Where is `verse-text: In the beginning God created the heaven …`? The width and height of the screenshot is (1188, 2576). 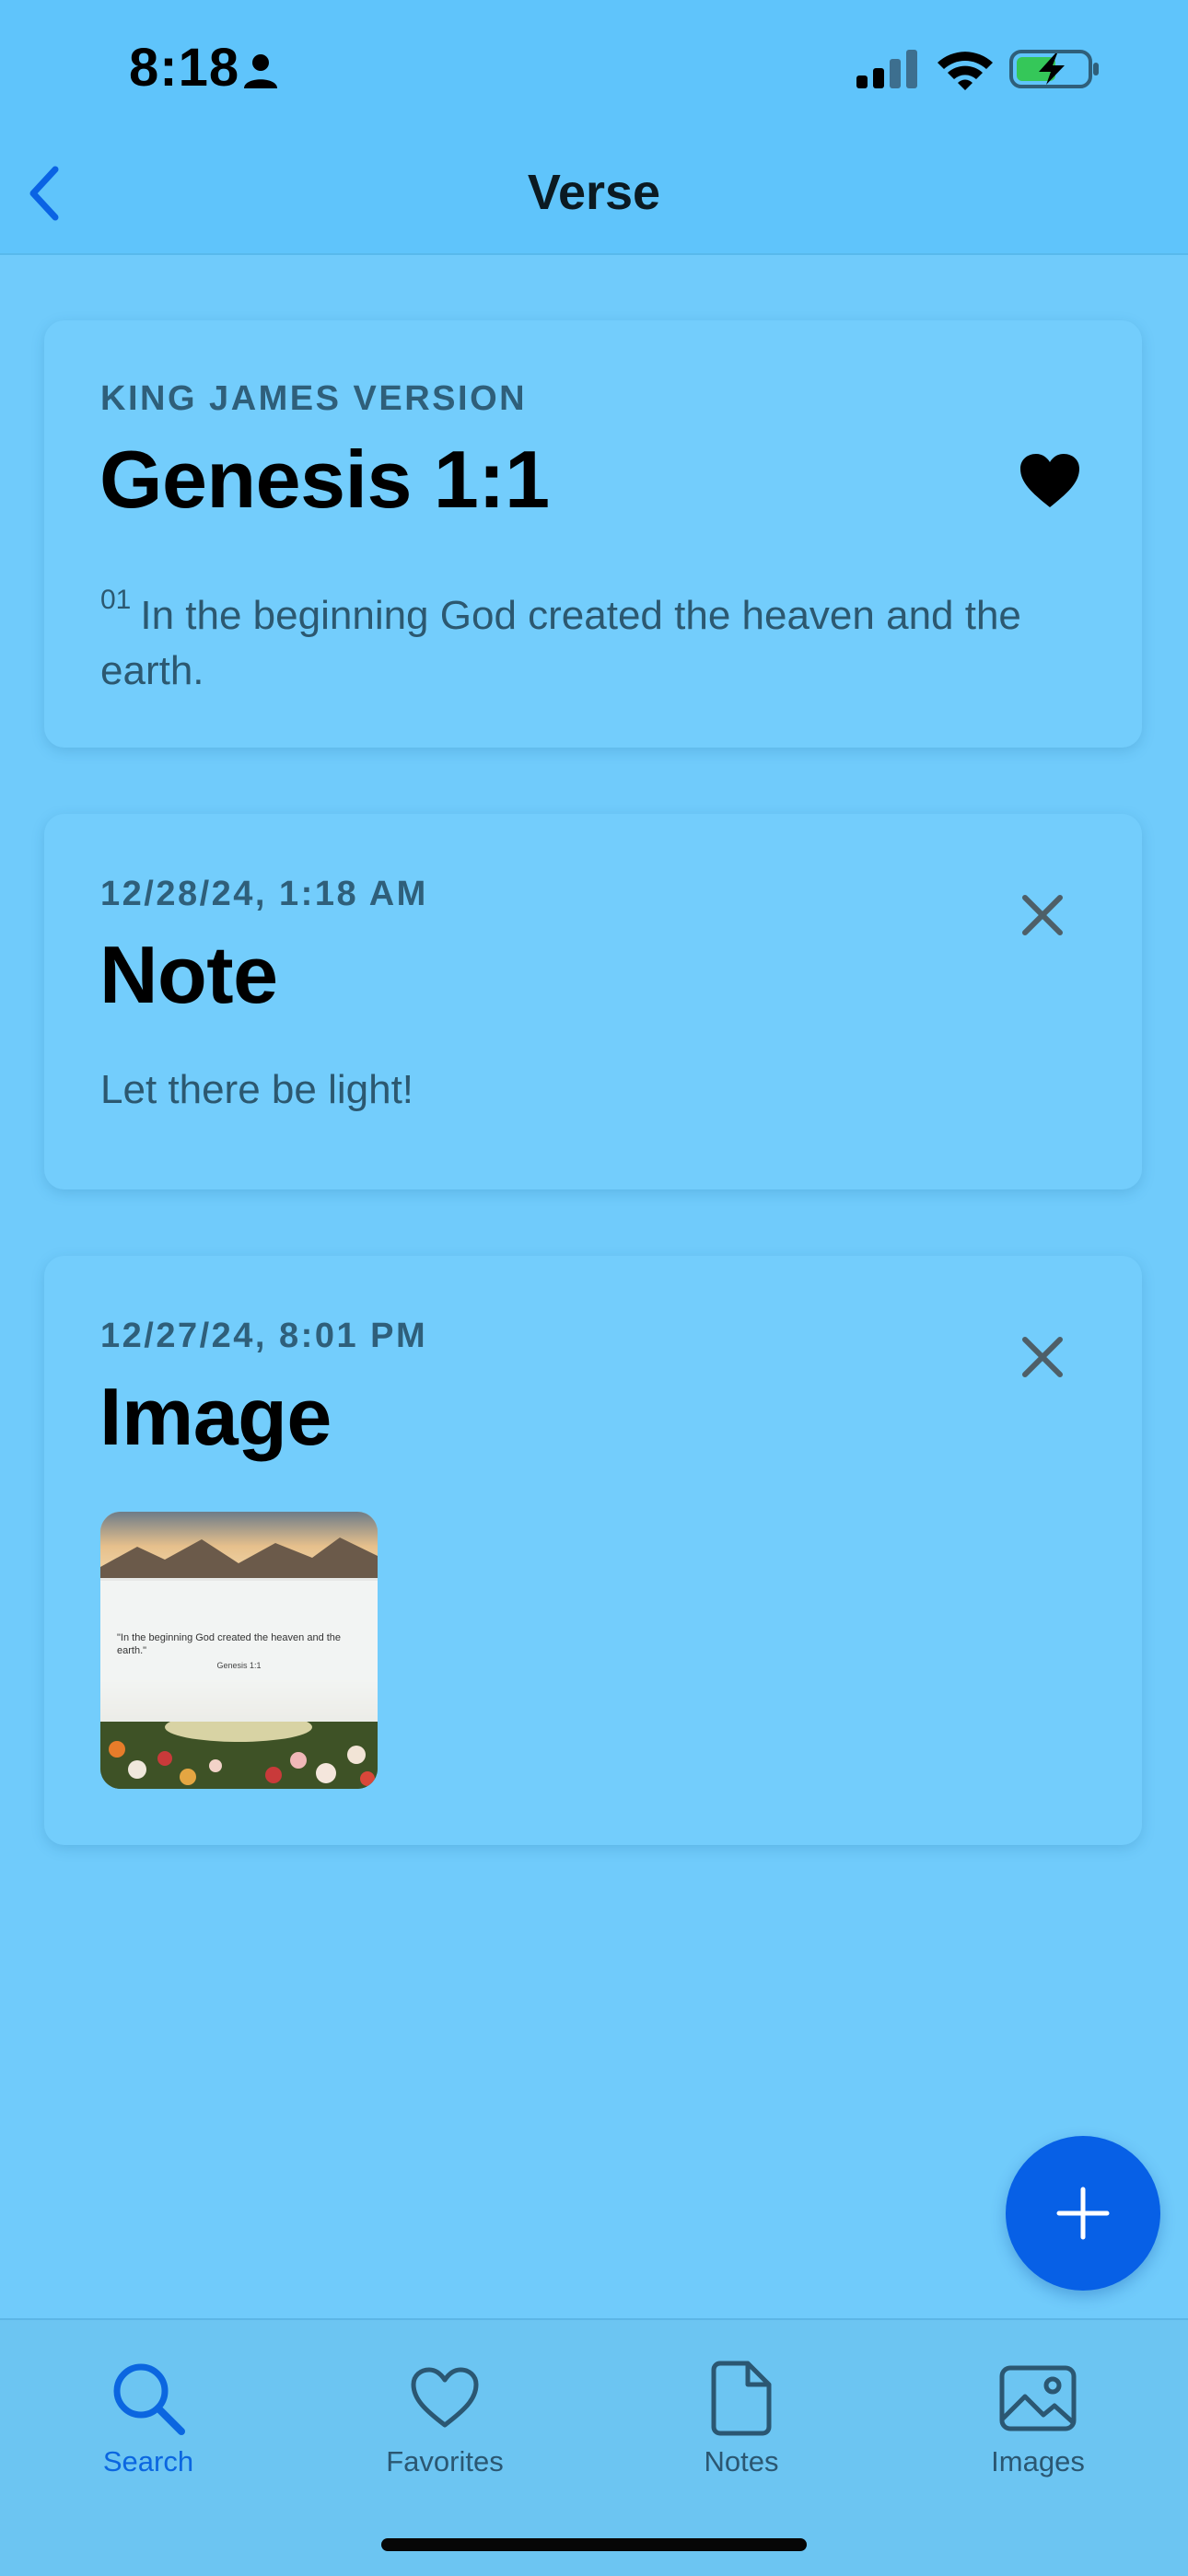 verse-text: In the beginning God created the heaven … is located at coordinates (560, 643).